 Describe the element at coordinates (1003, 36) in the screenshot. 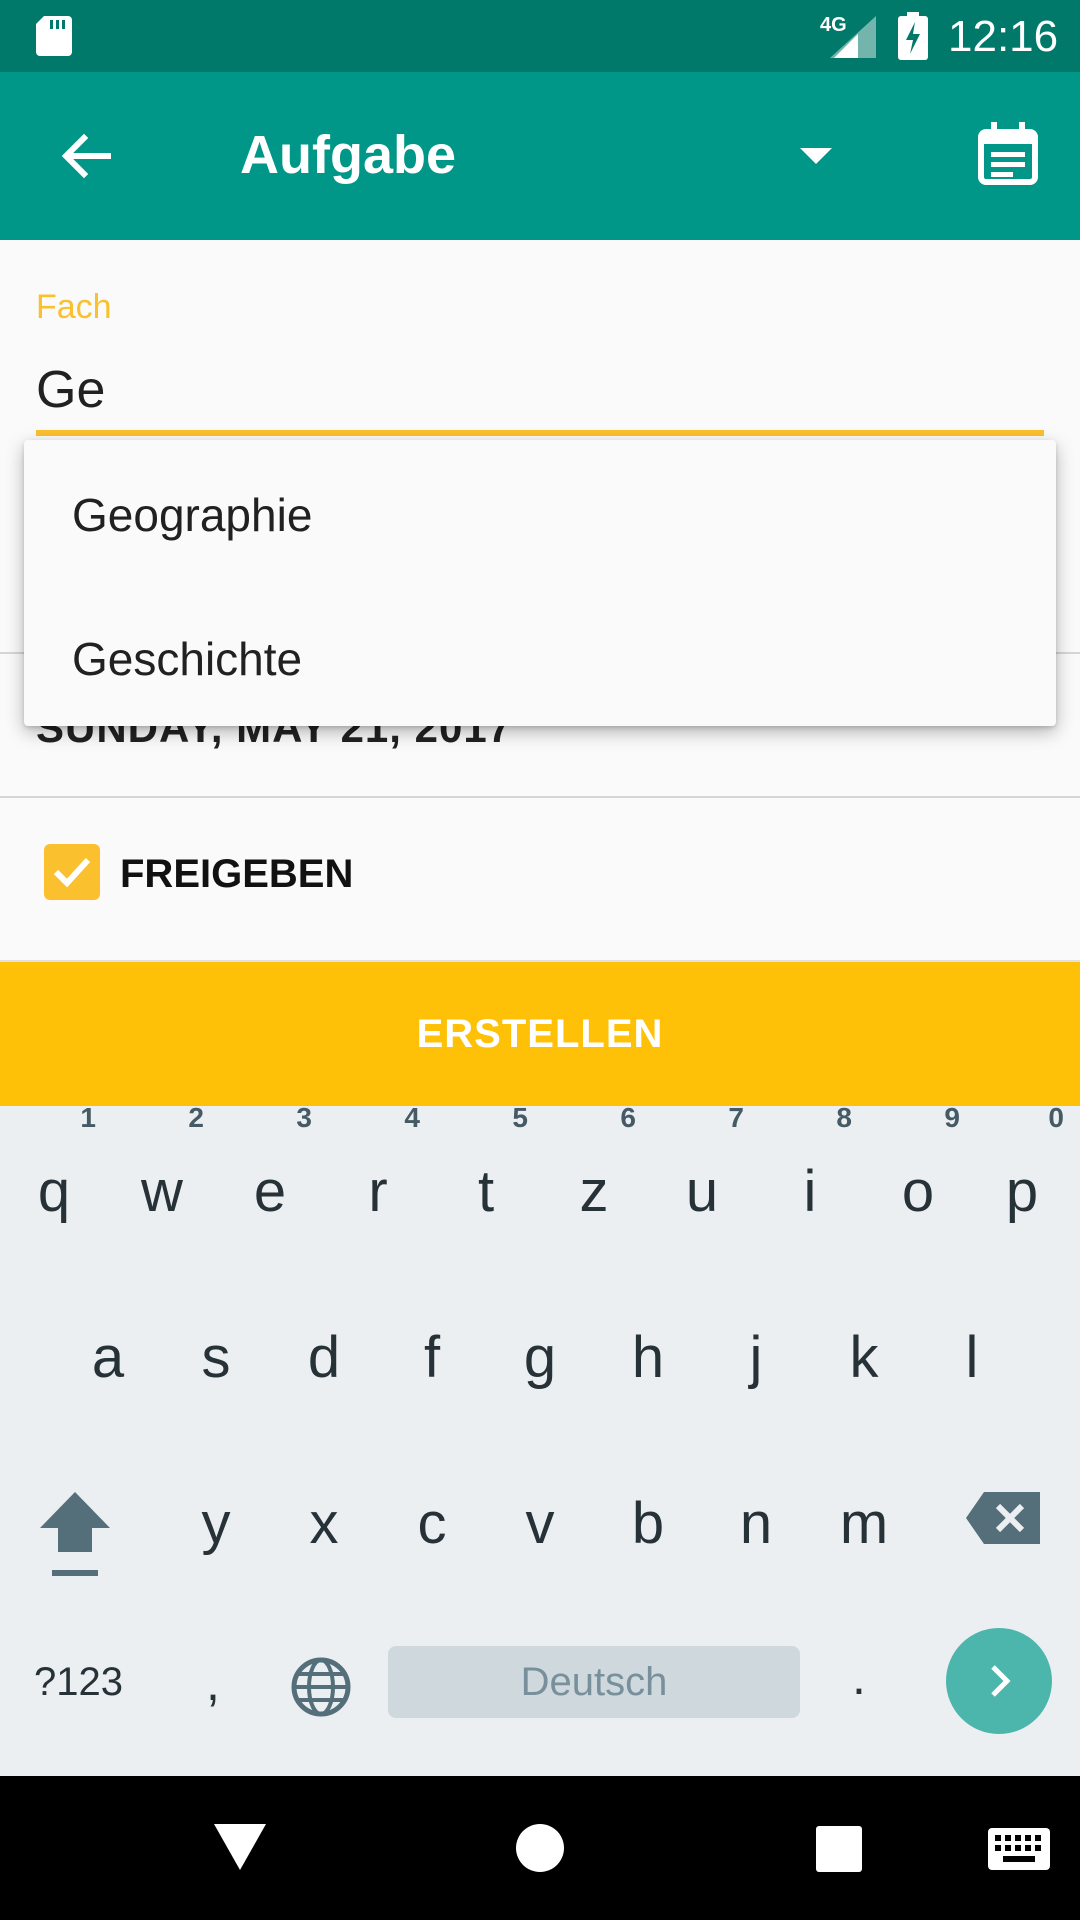

I see `clock: 12:16` at that location.